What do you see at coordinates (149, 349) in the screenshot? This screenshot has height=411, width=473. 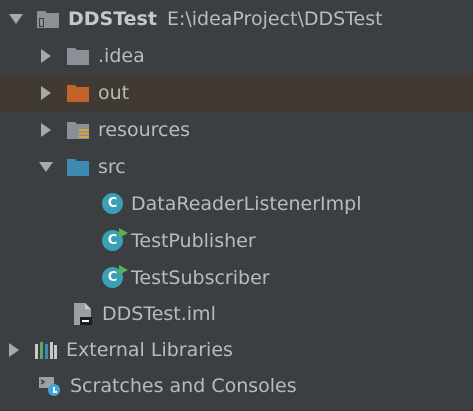 I see `tree-label-libraries: External Libraries` at bounding box center [149, 349].